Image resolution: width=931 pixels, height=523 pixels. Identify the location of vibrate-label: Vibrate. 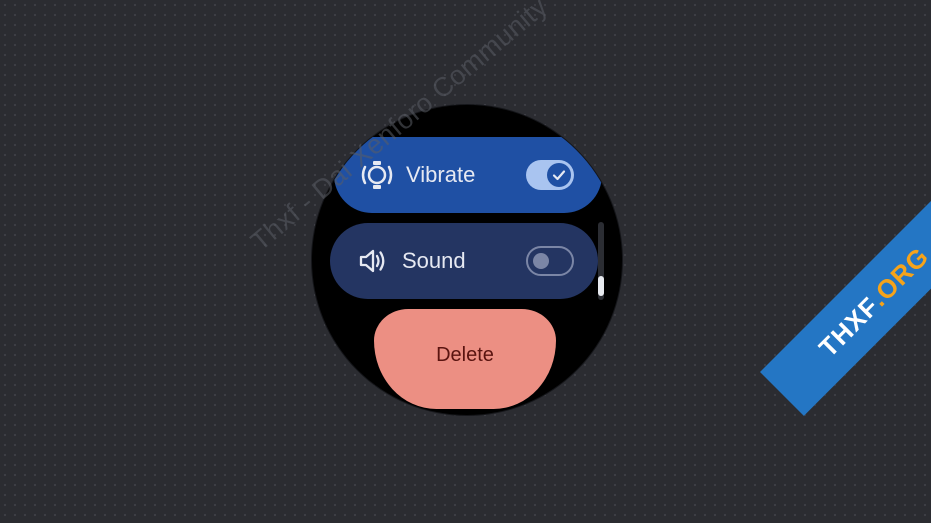
(441, 174).